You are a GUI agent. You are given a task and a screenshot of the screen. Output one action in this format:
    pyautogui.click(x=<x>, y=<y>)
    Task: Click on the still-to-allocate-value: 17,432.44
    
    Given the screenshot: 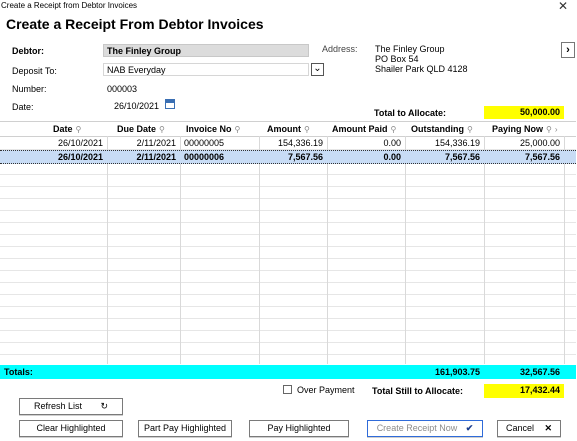 What is the action you would take?
    pyautogui.click(x=524, y=391)
    